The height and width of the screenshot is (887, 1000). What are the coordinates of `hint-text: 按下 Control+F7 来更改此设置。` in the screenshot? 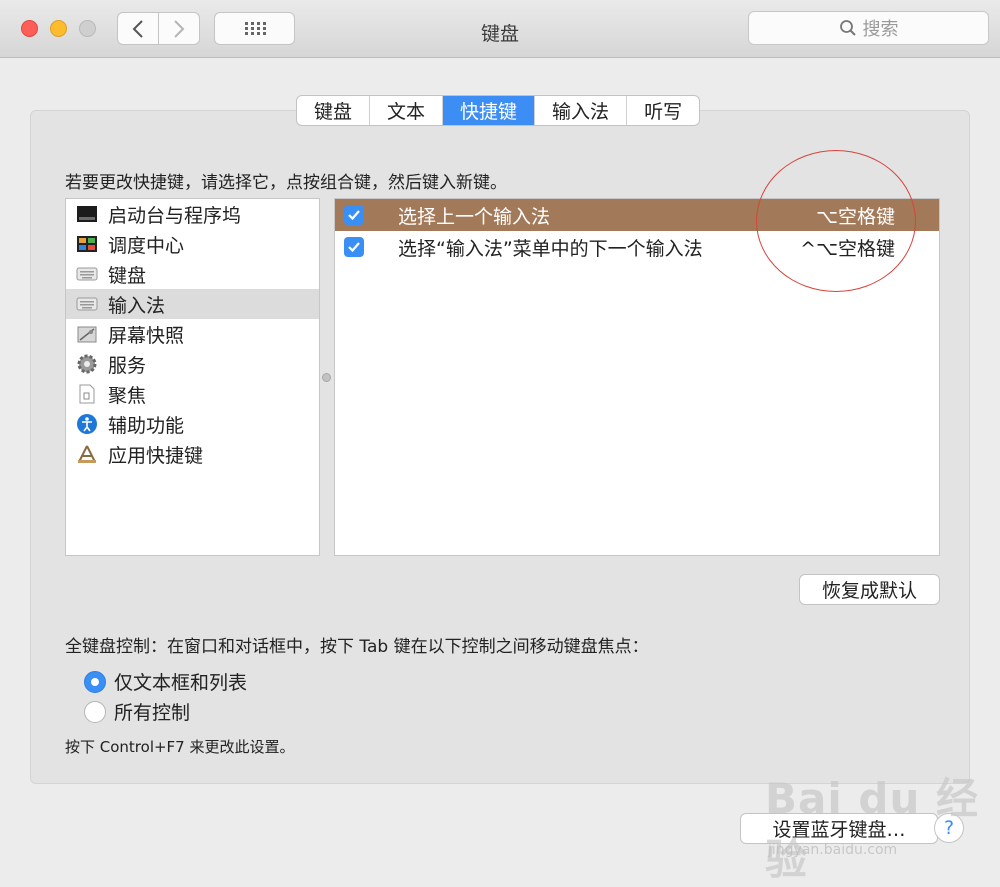 It's located at (180, 747).